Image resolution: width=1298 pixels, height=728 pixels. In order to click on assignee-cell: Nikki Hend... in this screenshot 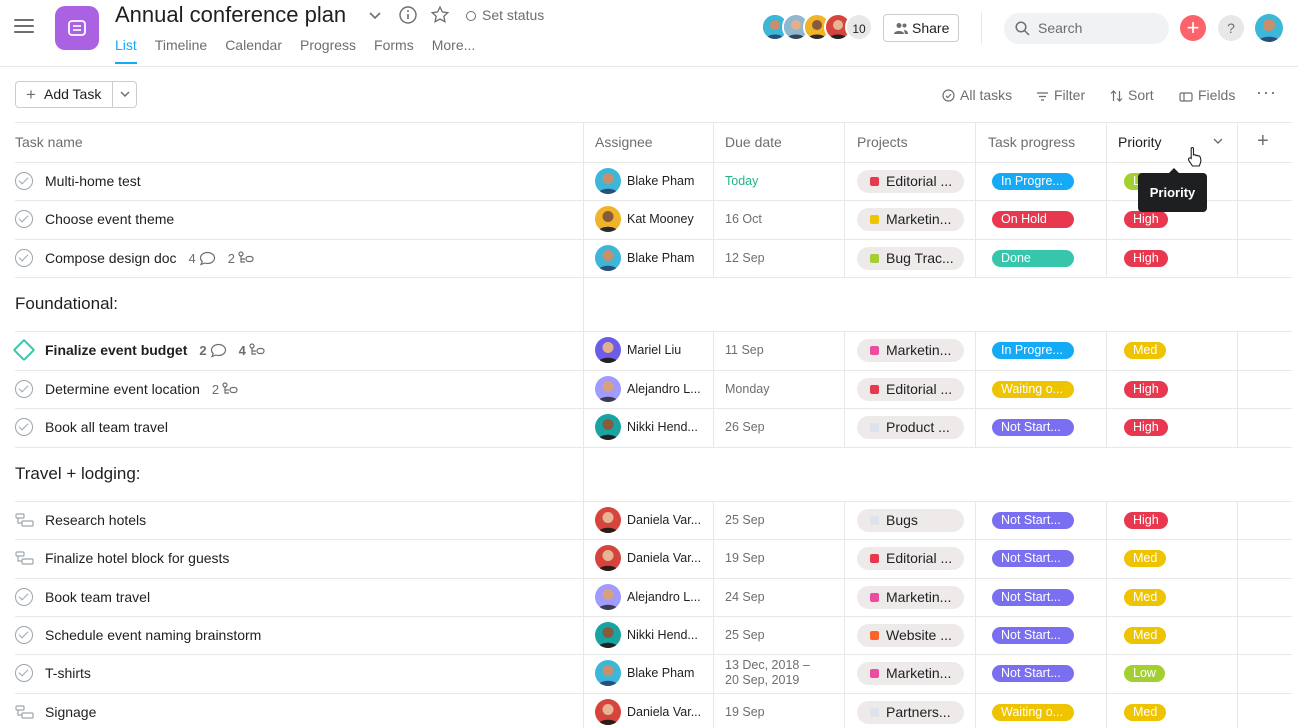, I will do `click(651, 427)`.